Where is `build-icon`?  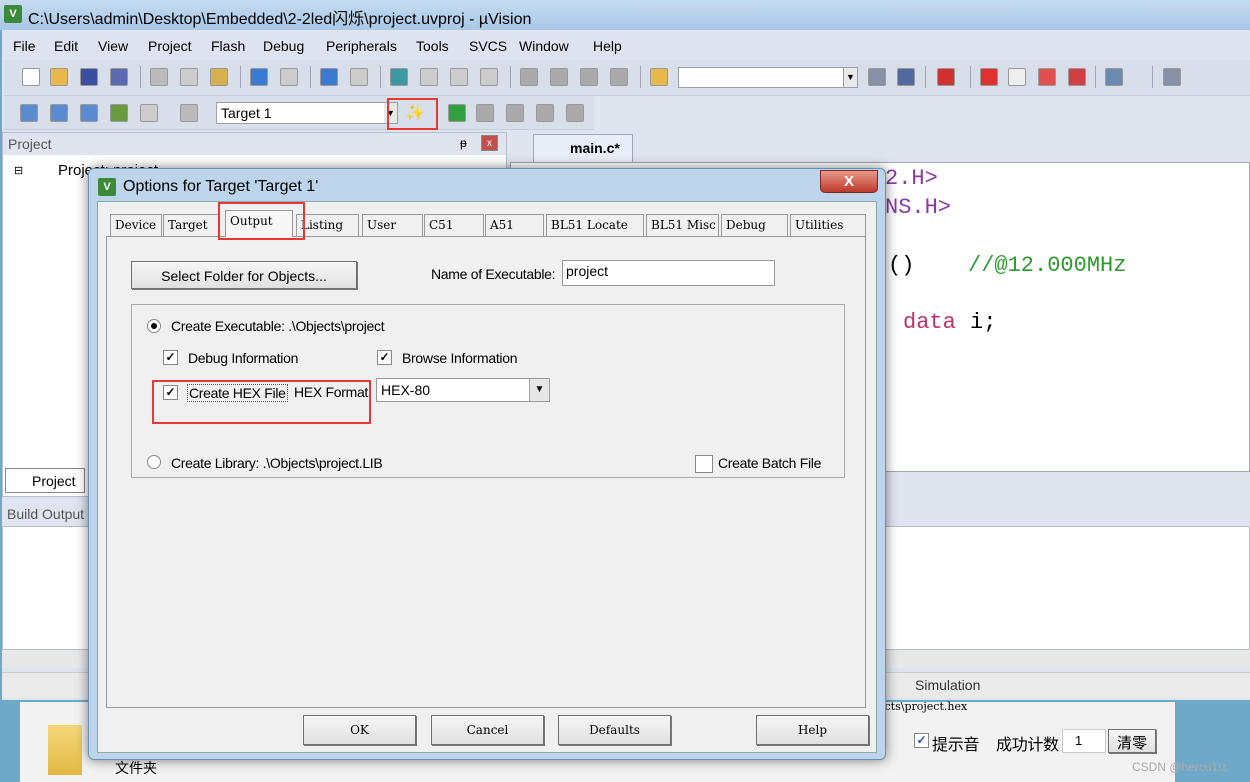 build-icon is located at coordinates (59, 113).